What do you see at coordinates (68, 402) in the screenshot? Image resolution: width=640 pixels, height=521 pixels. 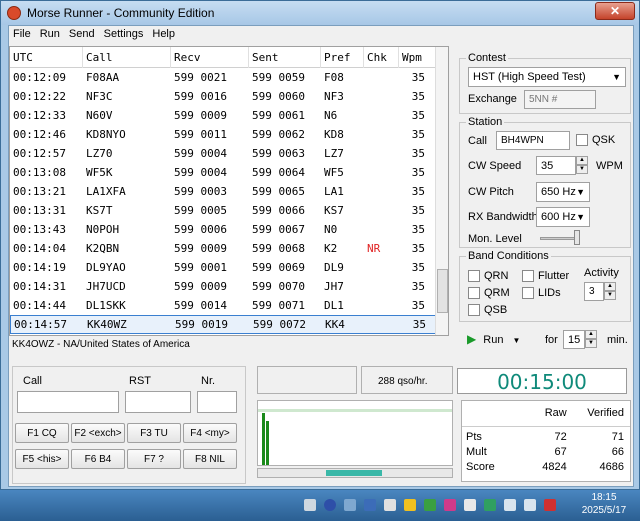 I see `entry-call-input` at bounding box center [68, 402].